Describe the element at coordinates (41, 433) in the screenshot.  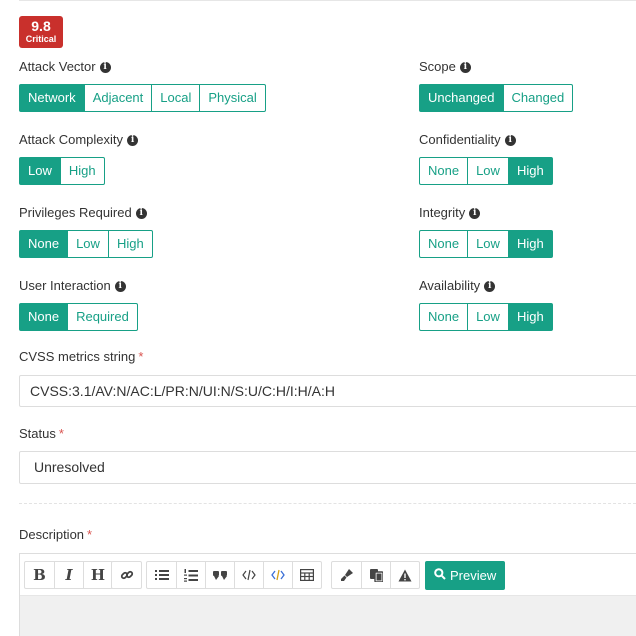
I see `status-label: Status *` at that location.